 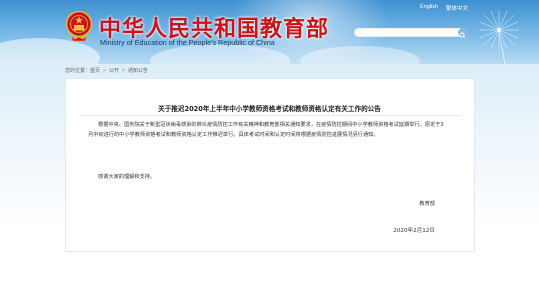 What do you see at coordinates (127, 177) in the screenshot?
I see `article-paragraph: 感谢大家的理解和支持。` at bounding box center [127, 177].